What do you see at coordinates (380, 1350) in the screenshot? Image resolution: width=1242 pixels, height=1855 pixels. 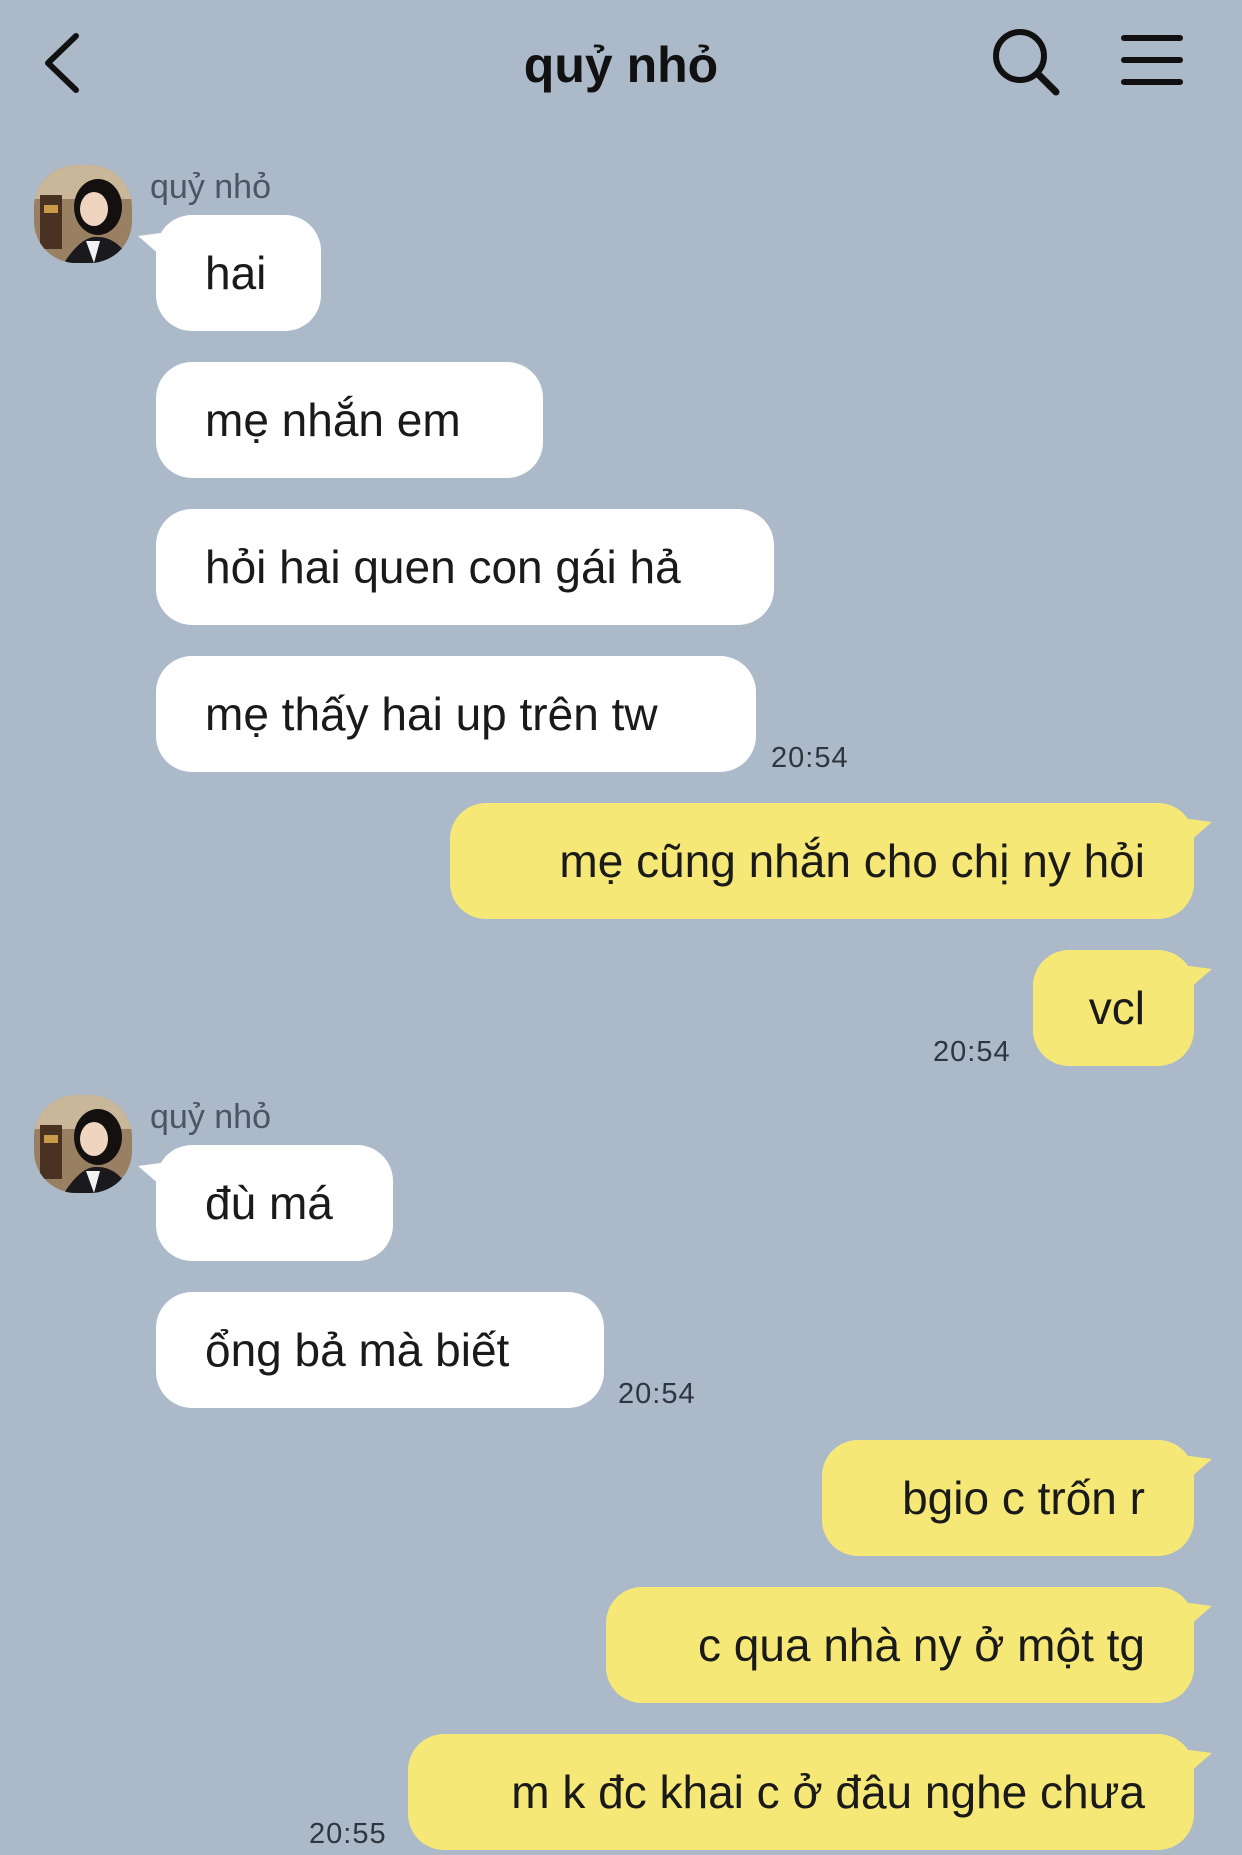 I see `incoming-message: ổng bả mà biết` at bounding box center [380, 1350].